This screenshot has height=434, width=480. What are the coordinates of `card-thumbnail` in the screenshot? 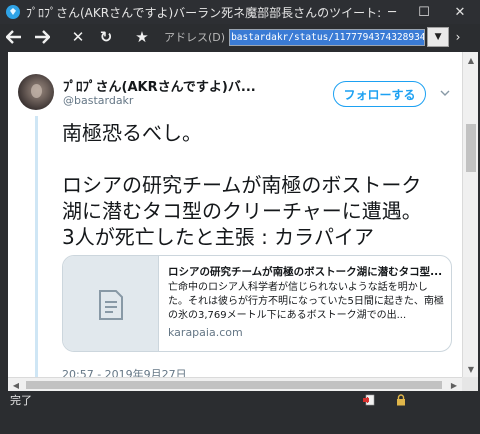 It's located at (111, 303).